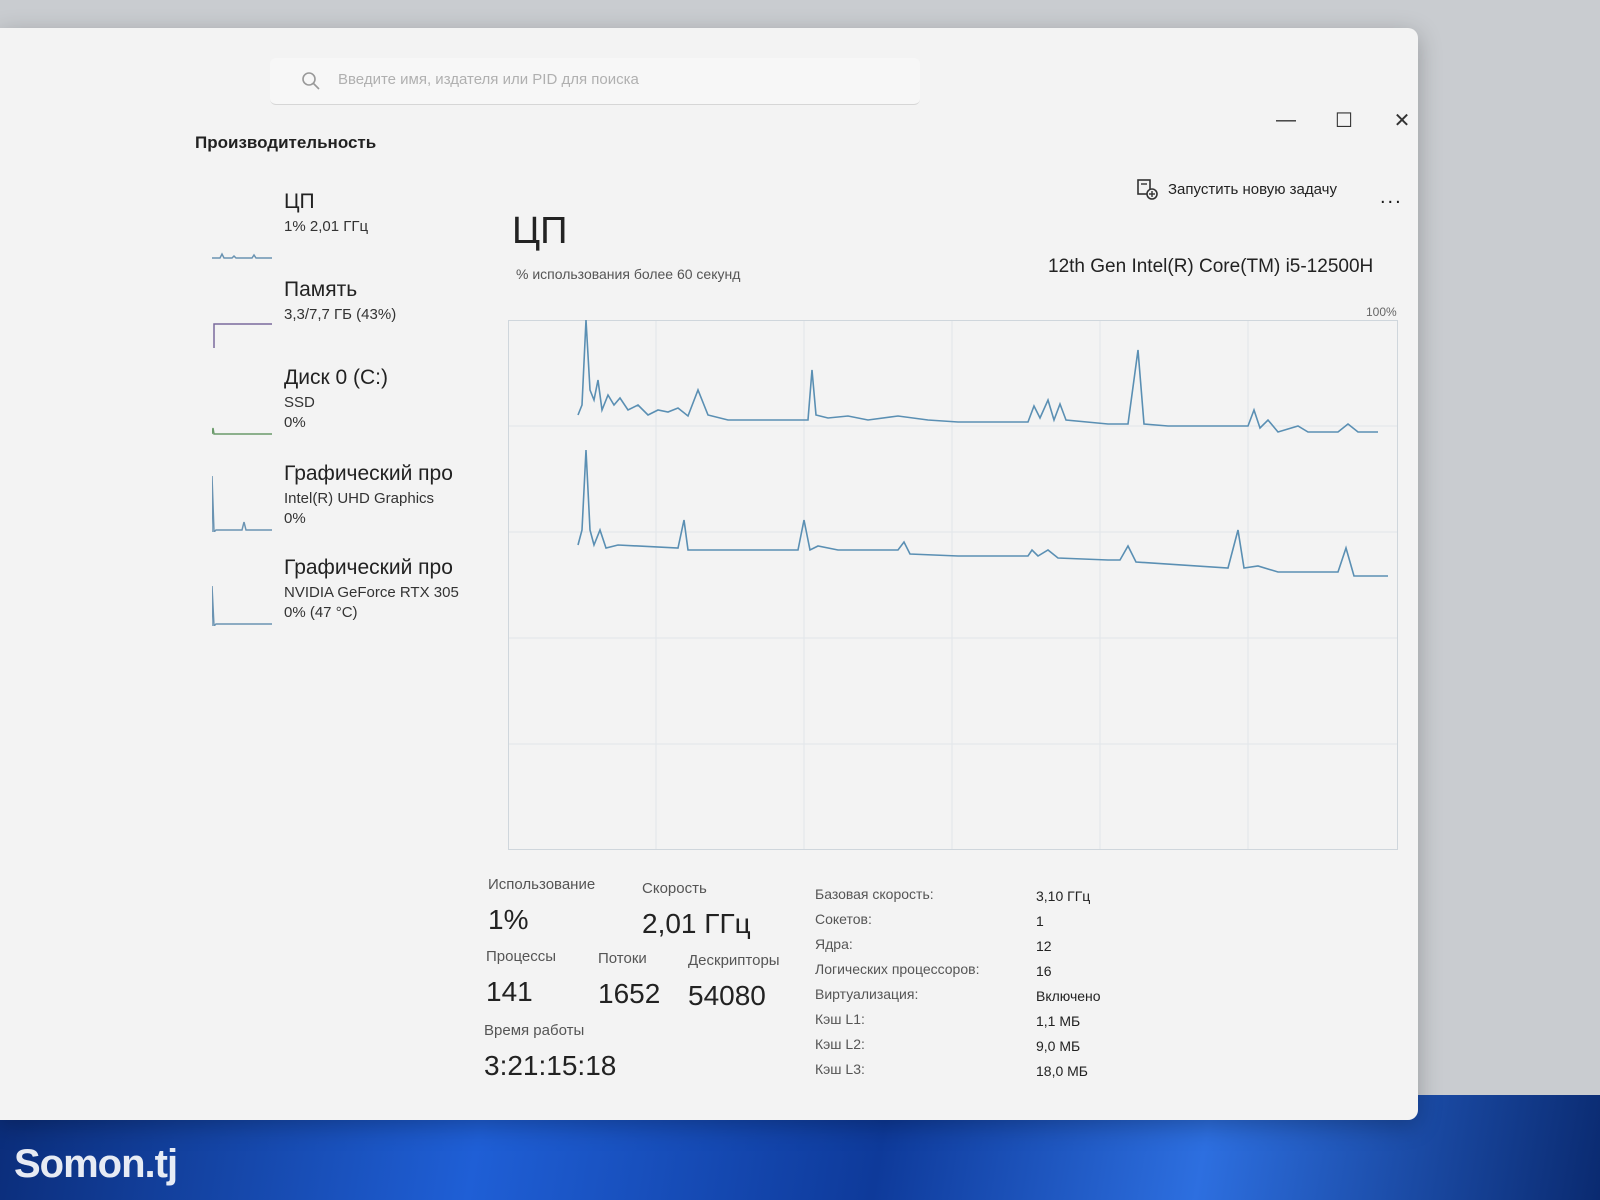 The height and width of the screenshot is (1200, 1600). Describe the element at coordinates (840, 1044) in the screenshot. I see `spec-label: Кэш L2:` at that location.